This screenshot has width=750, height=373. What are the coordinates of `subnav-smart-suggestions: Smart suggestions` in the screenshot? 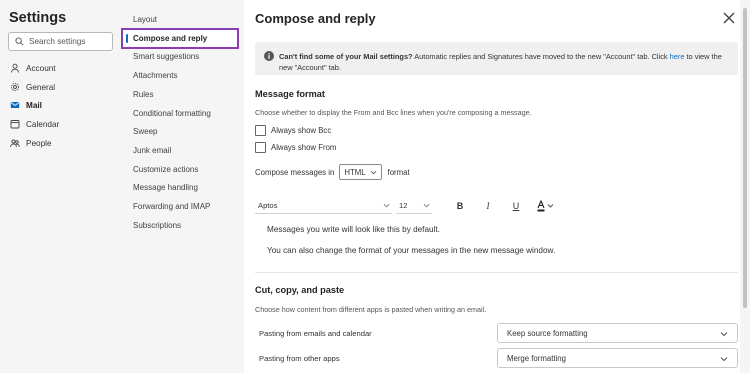 It's located at (166, 57).